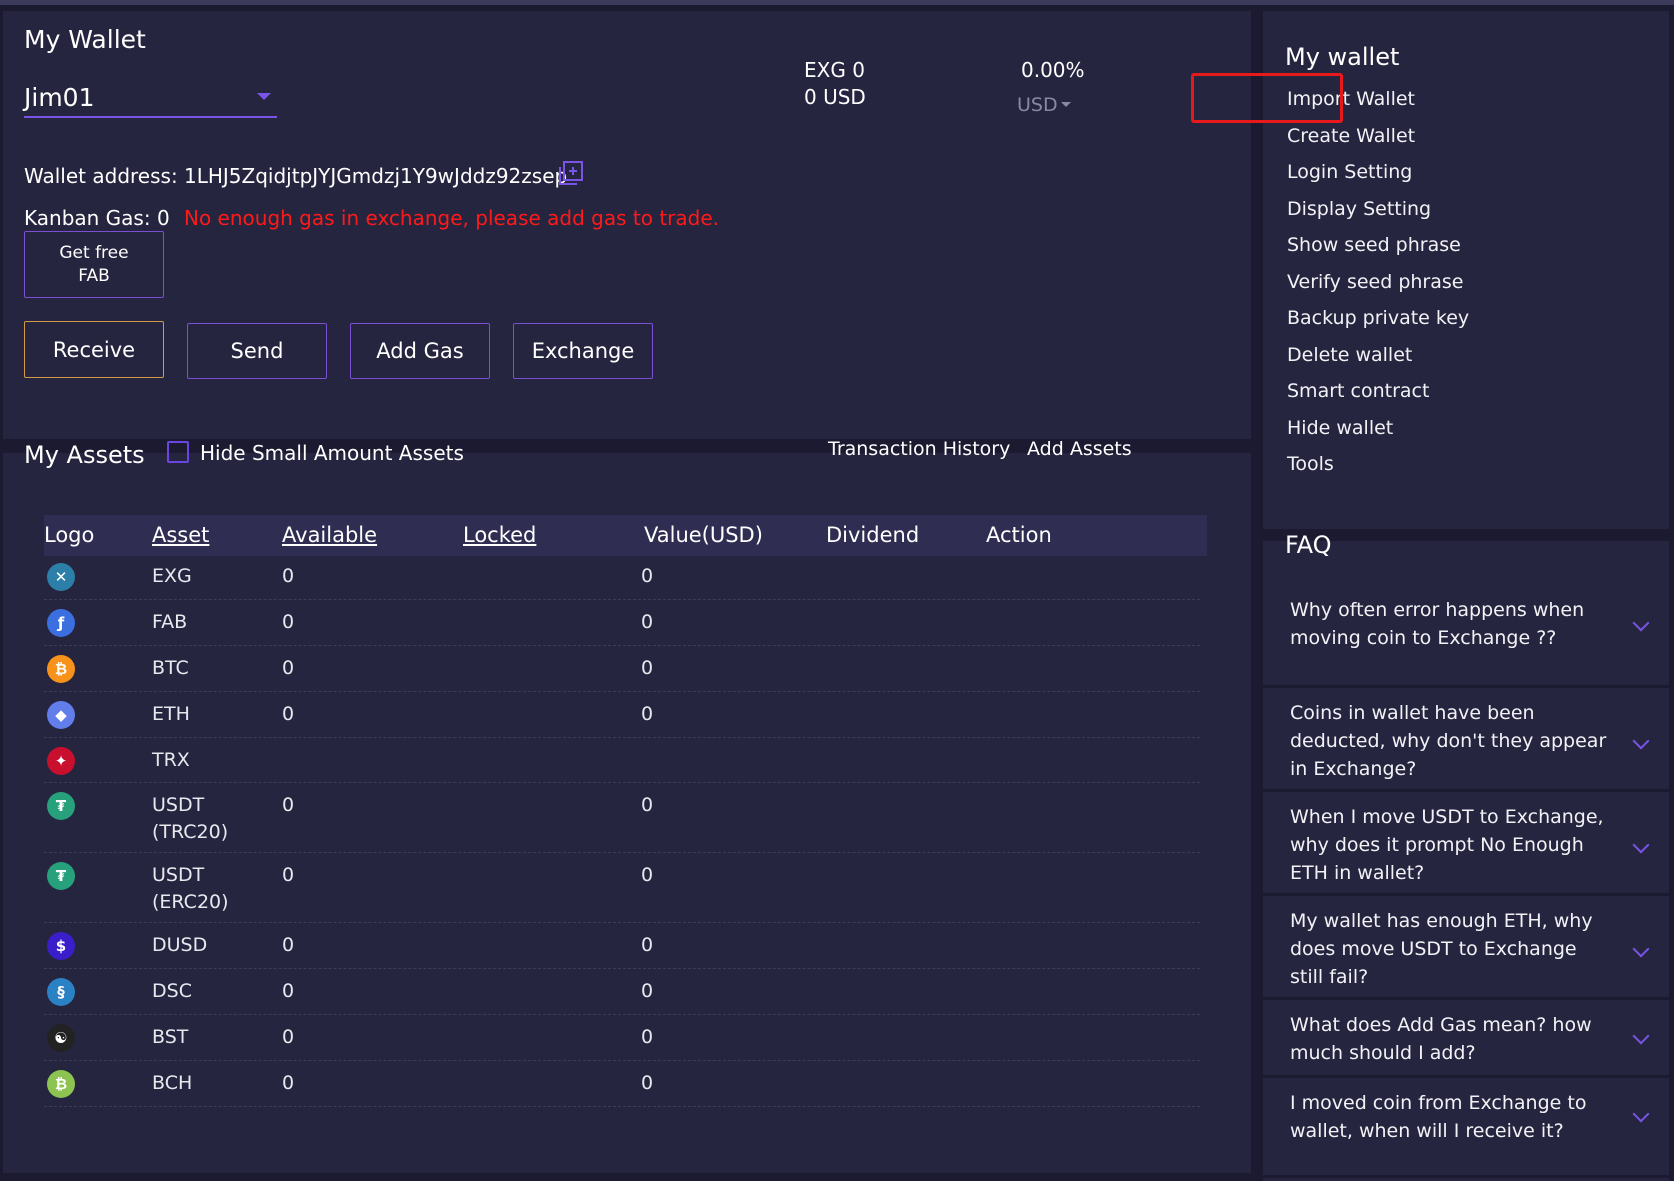 The height and width of the screenshot is (1181, 1674). What do you see at coordinates (1349, 172) in the screenshot?
I see `sidebar-item-login-setting: Login Setting` at bounding box center [1349, 172].